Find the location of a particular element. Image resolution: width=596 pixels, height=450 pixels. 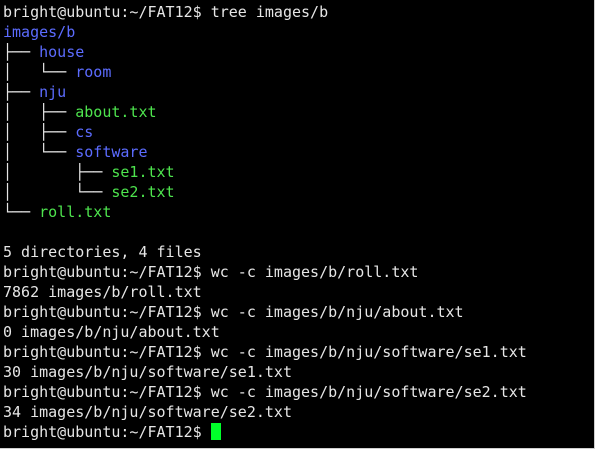

tree-file: se2.txt is located at coordinates (143, 192).